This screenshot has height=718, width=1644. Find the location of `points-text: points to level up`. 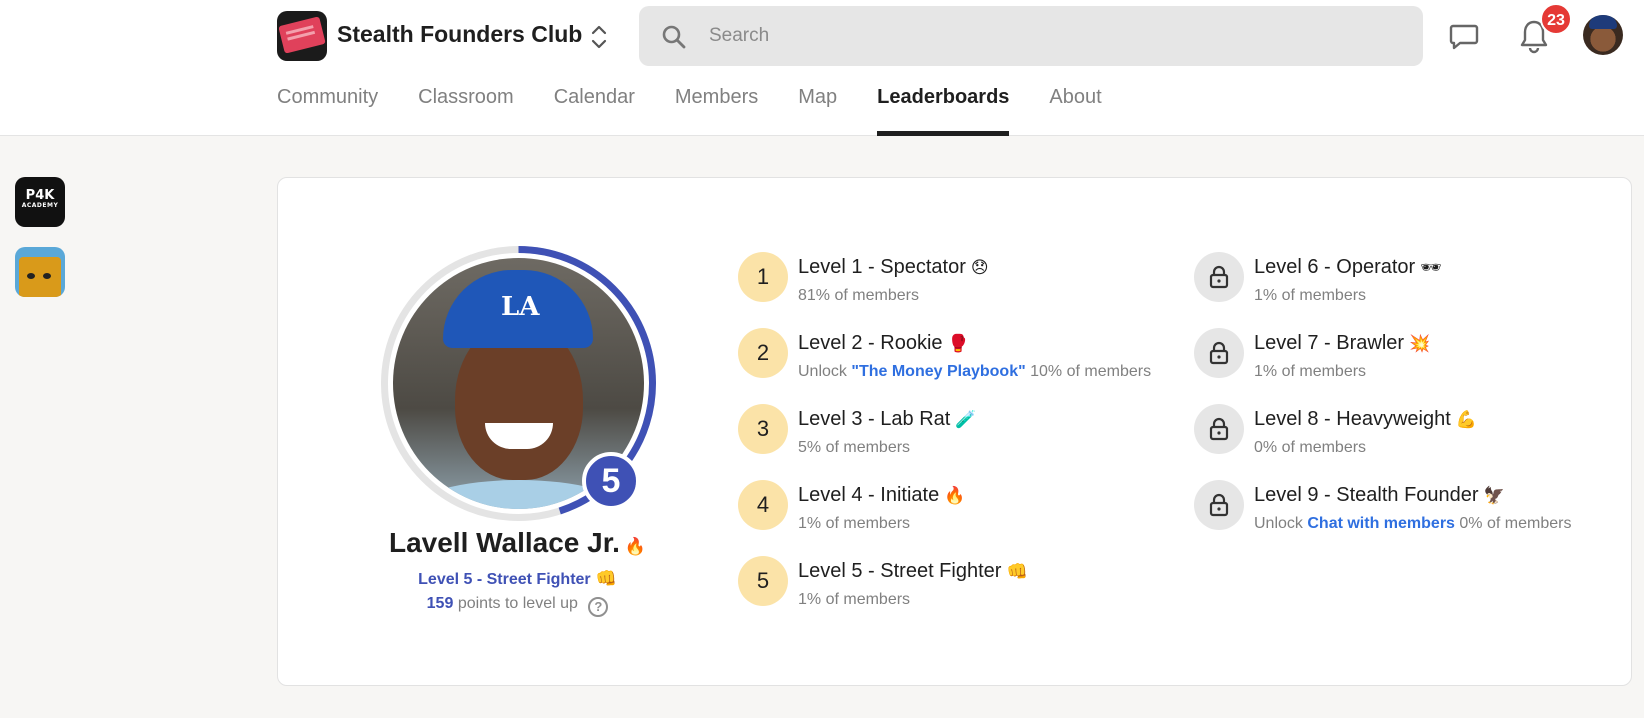

points-text: points to level up is located at coordinates (517, 603).